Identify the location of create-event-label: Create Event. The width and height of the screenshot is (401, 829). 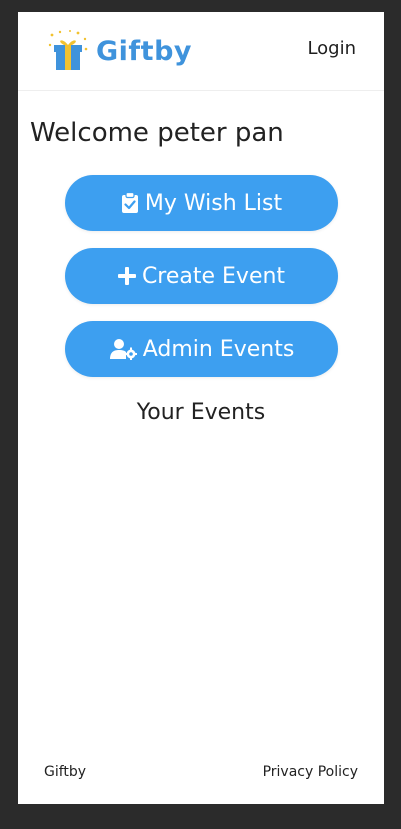
(213, 276).